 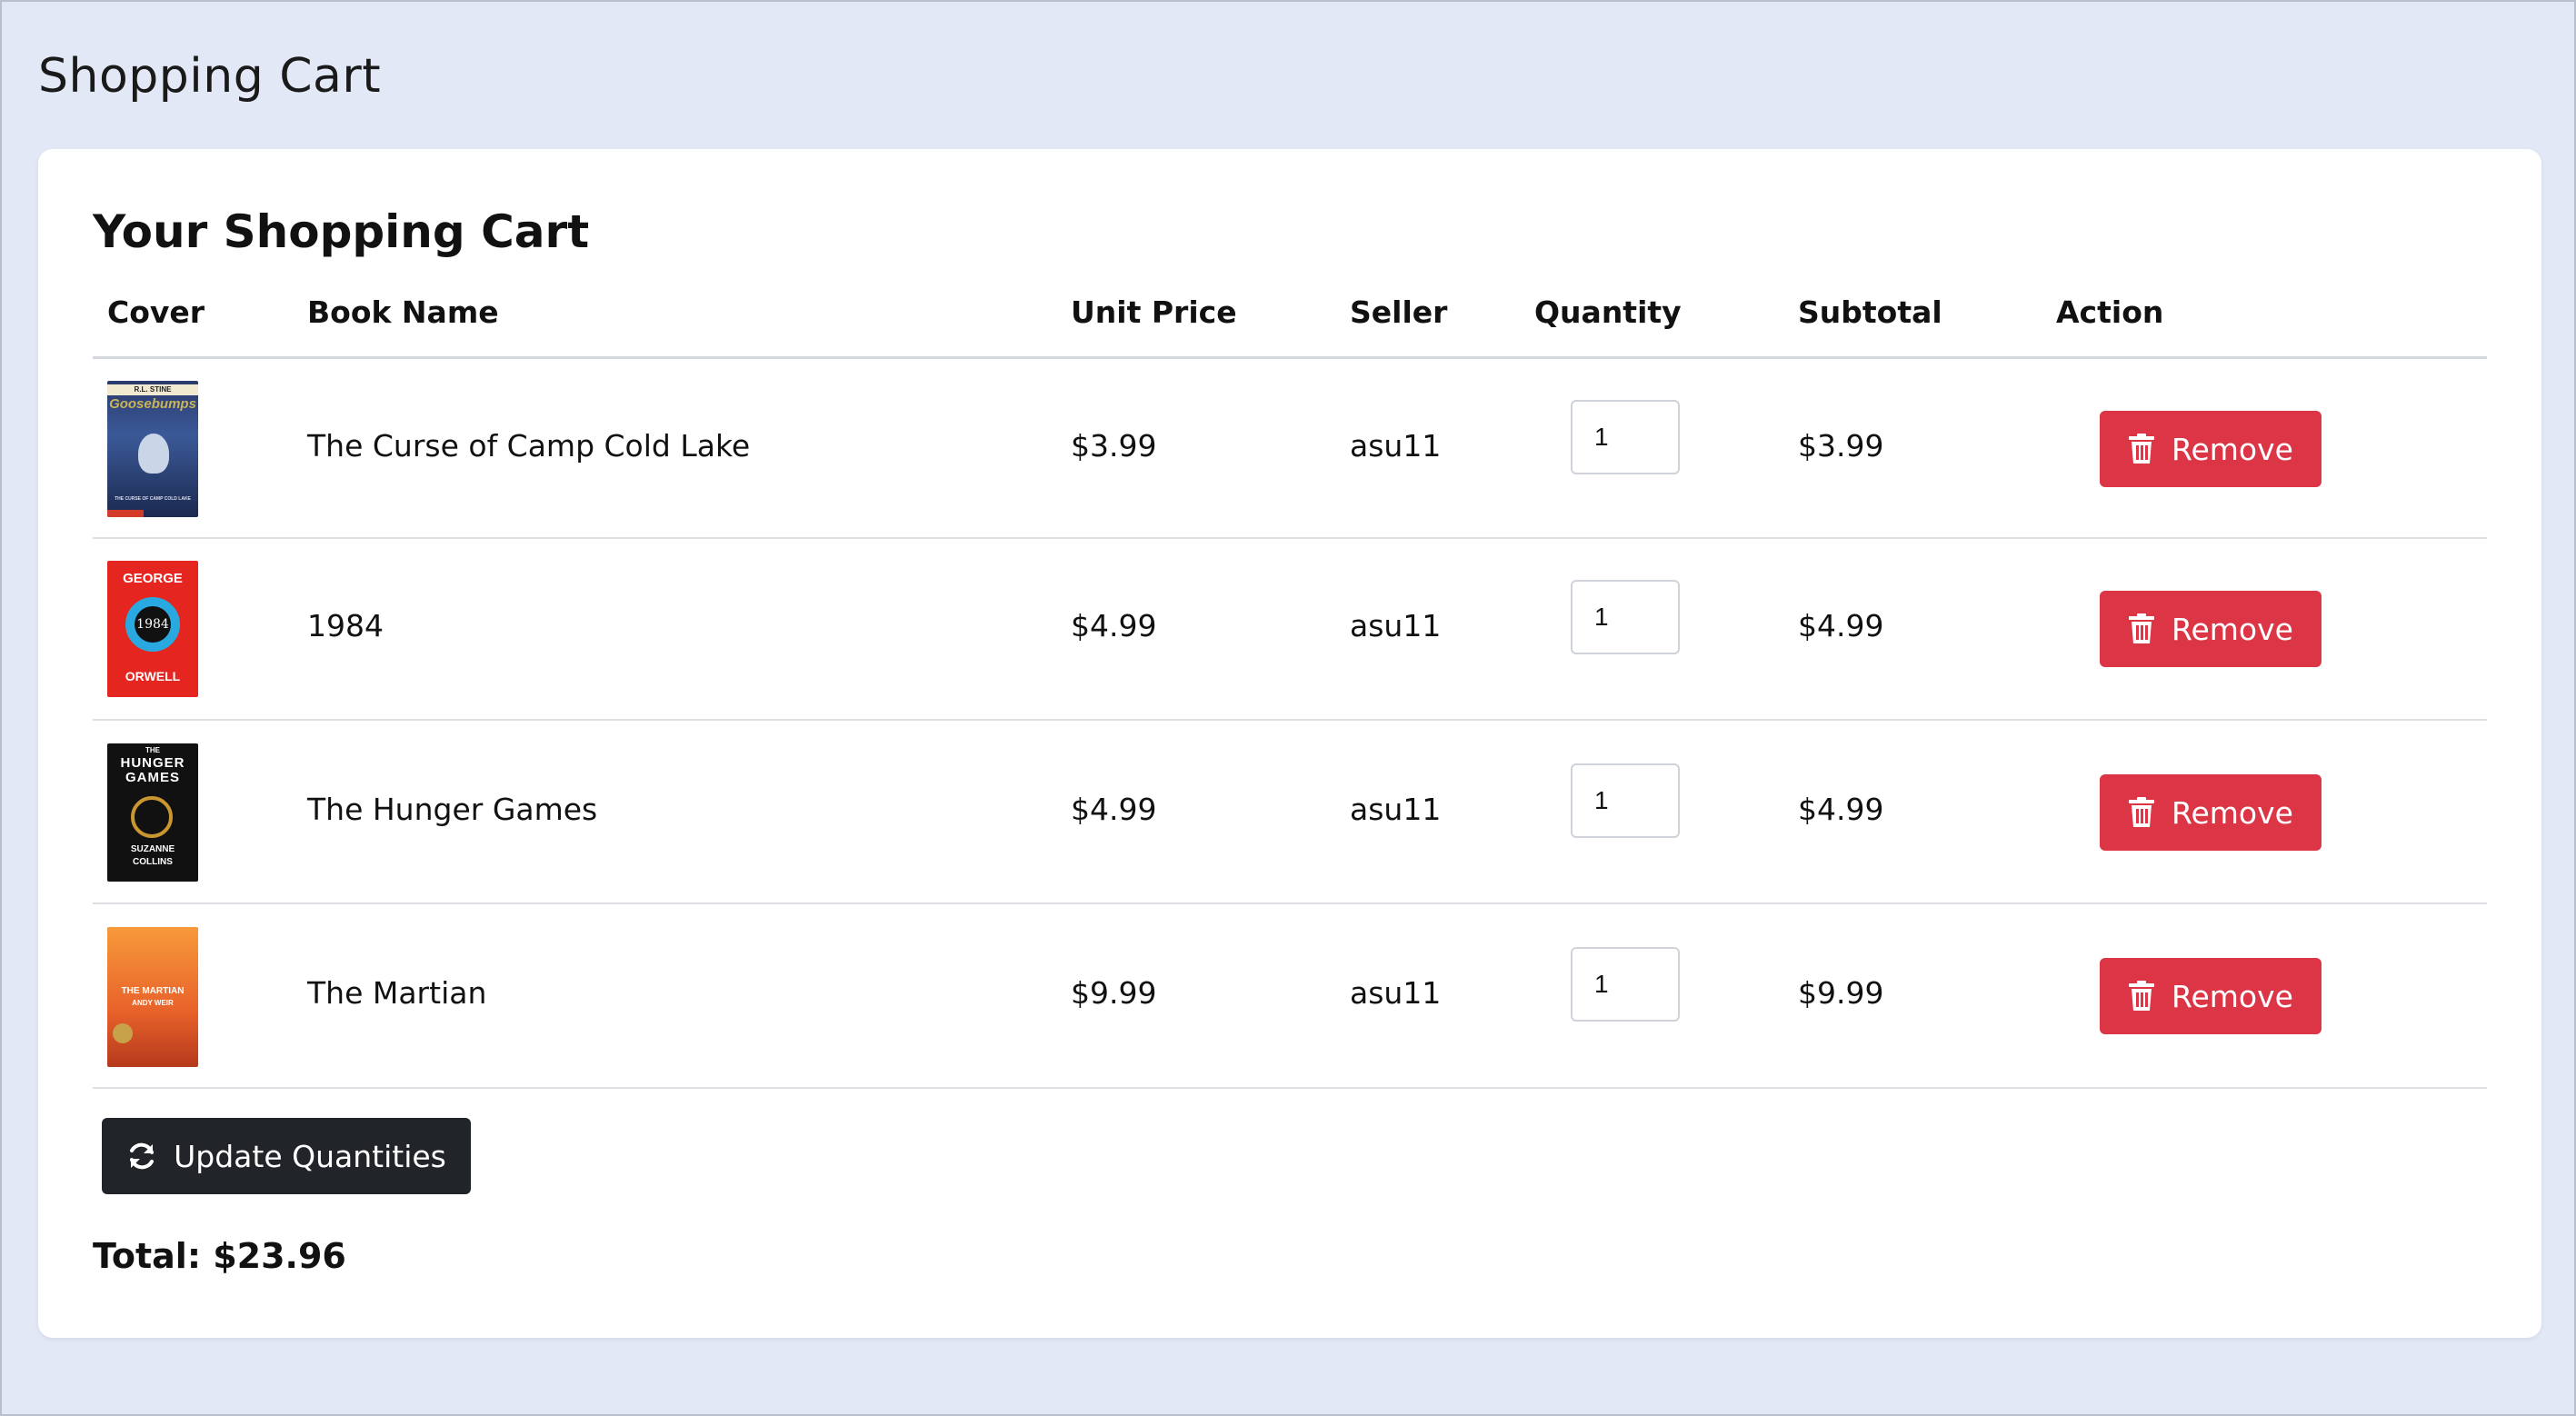 I want to click on book-cover-martian: THE MARTIAN ANDY WEIR, so click(x=152, y=997).